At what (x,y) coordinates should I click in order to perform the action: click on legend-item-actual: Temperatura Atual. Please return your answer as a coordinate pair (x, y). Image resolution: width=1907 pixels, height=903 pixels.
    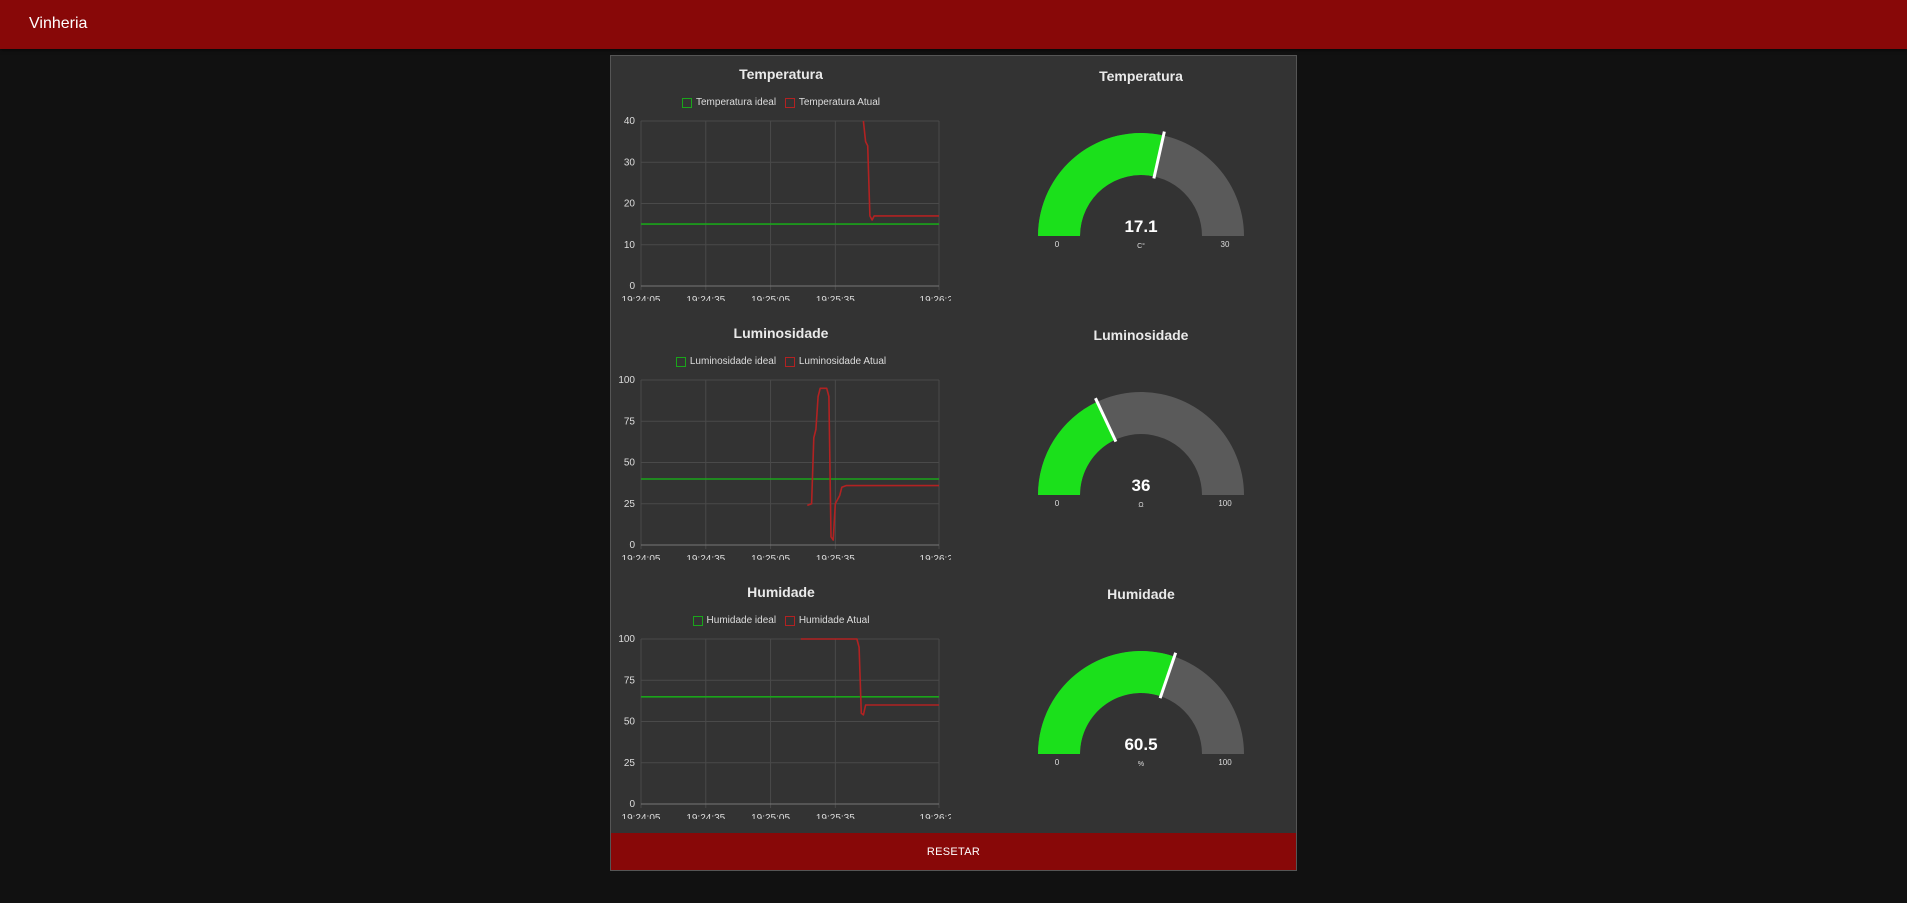
    Looking at the image, I should click on (832, 102).